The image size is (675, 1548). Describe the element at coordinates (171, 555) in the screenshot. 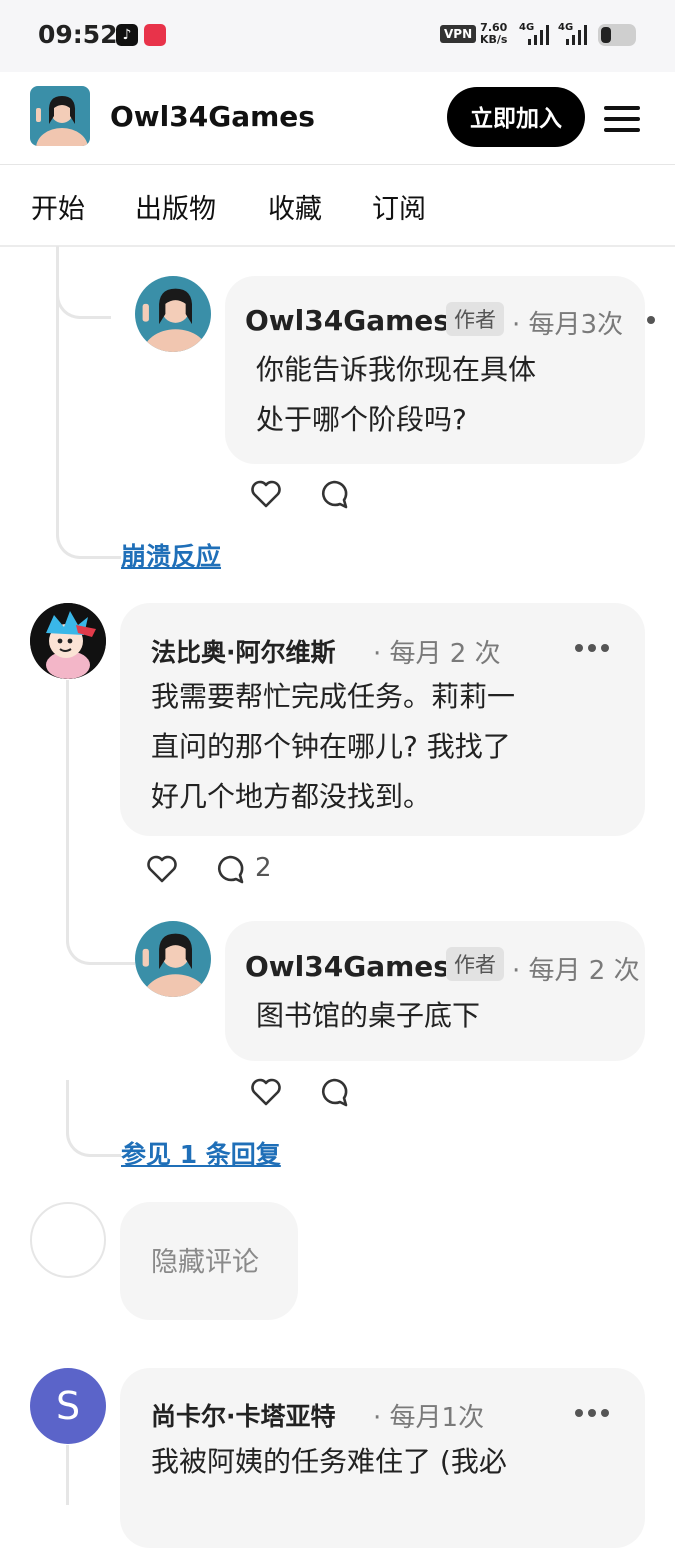

I see `collapse-replies-link: 崩溃反应` at that location.